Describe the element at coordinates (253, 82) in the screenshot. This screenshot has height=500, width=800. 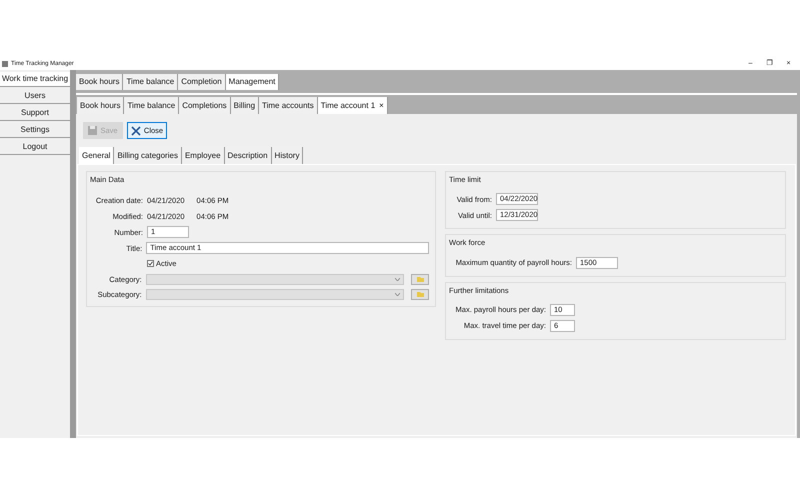
I see `tab: Management` at that location.